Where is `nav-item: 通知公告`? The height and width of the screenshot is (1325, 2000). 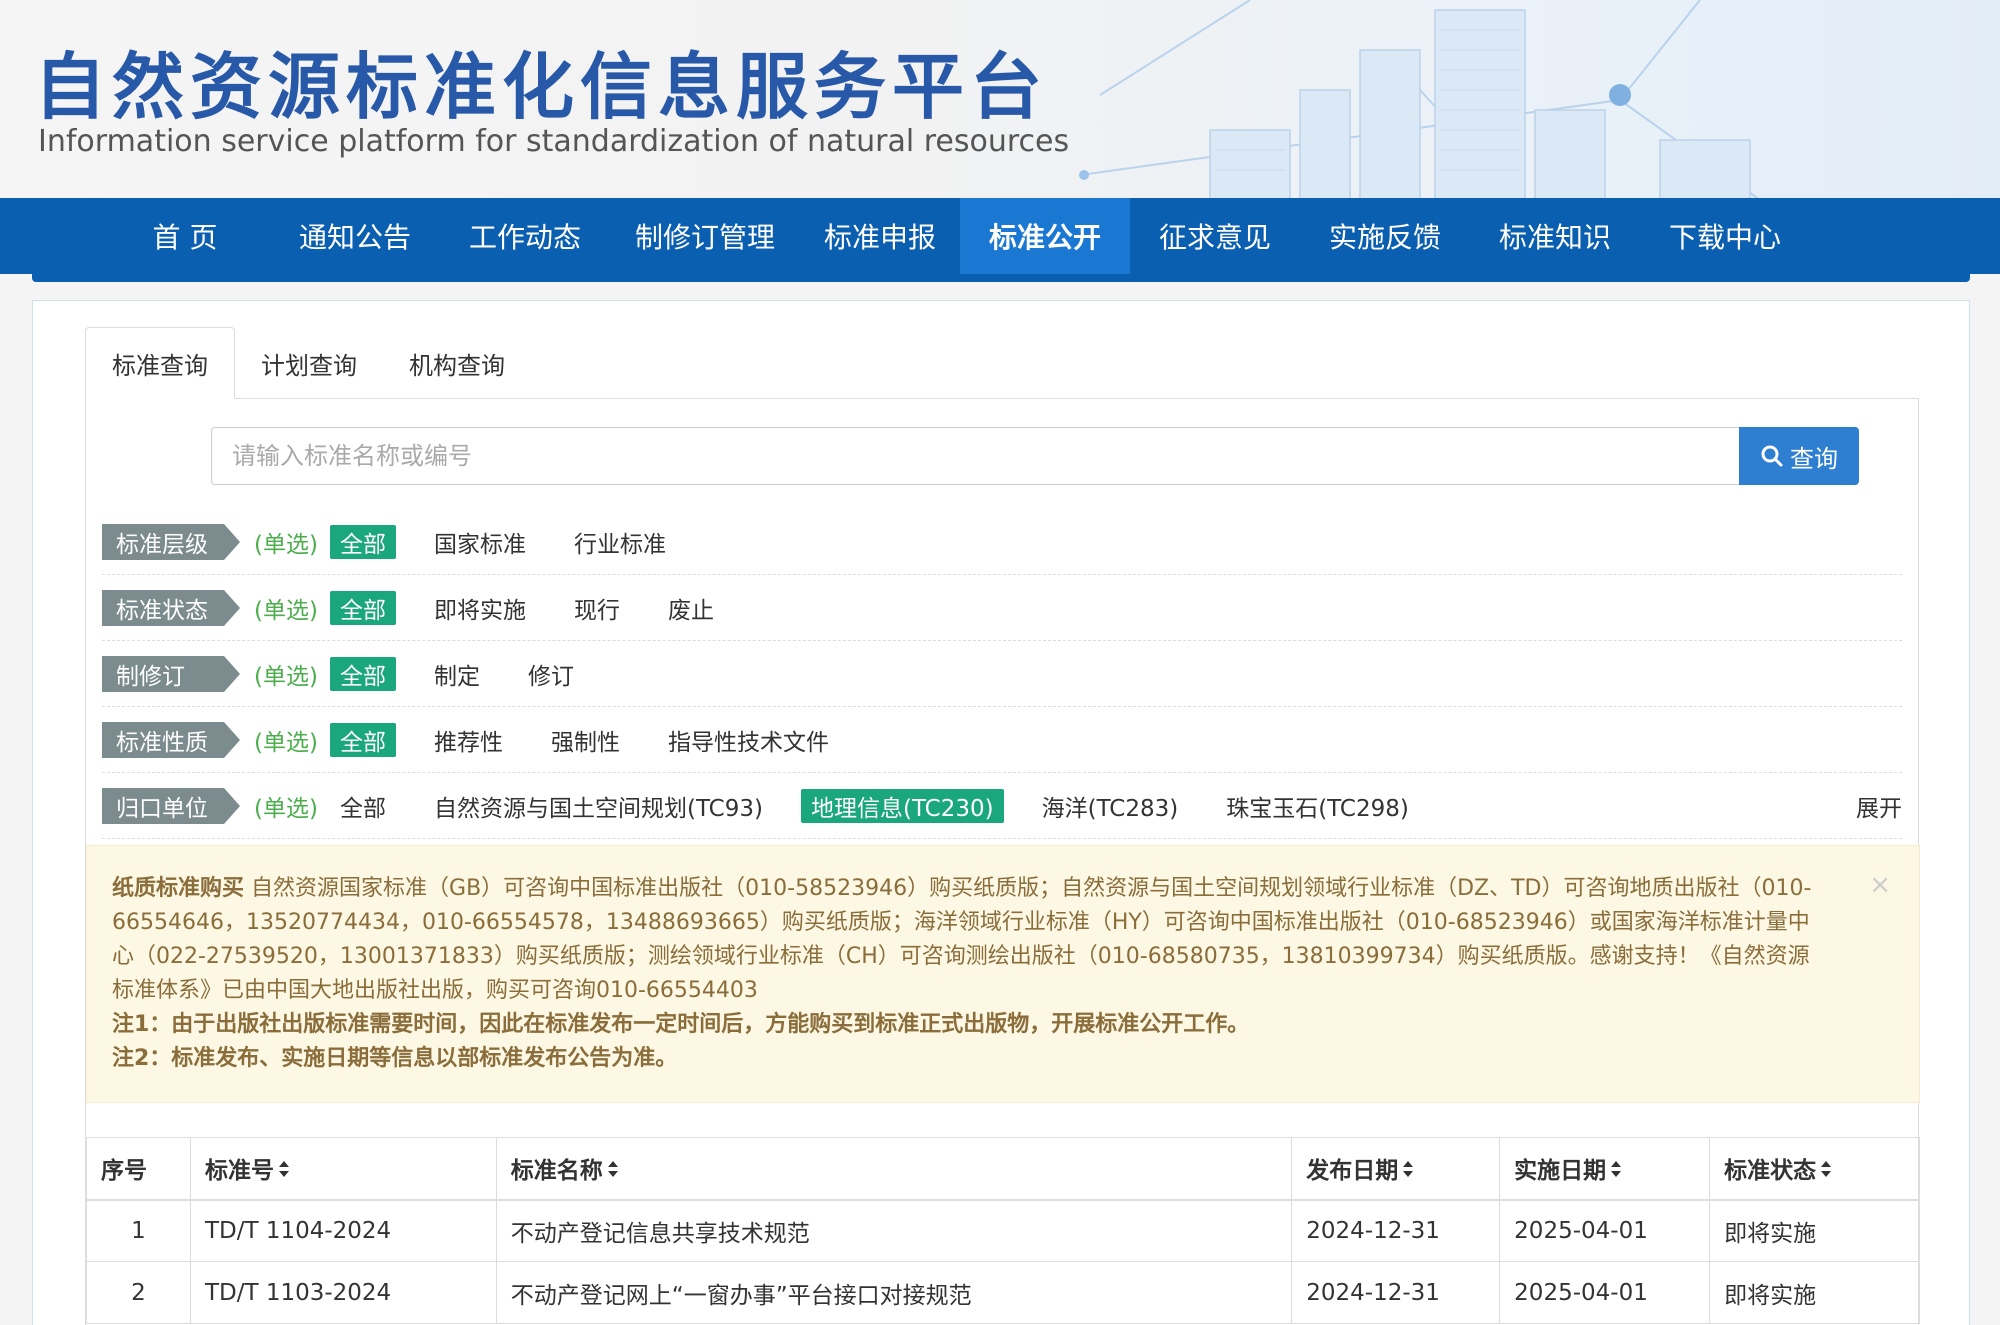 nav-item: 通知公告 is located at coordinates (355, 236).